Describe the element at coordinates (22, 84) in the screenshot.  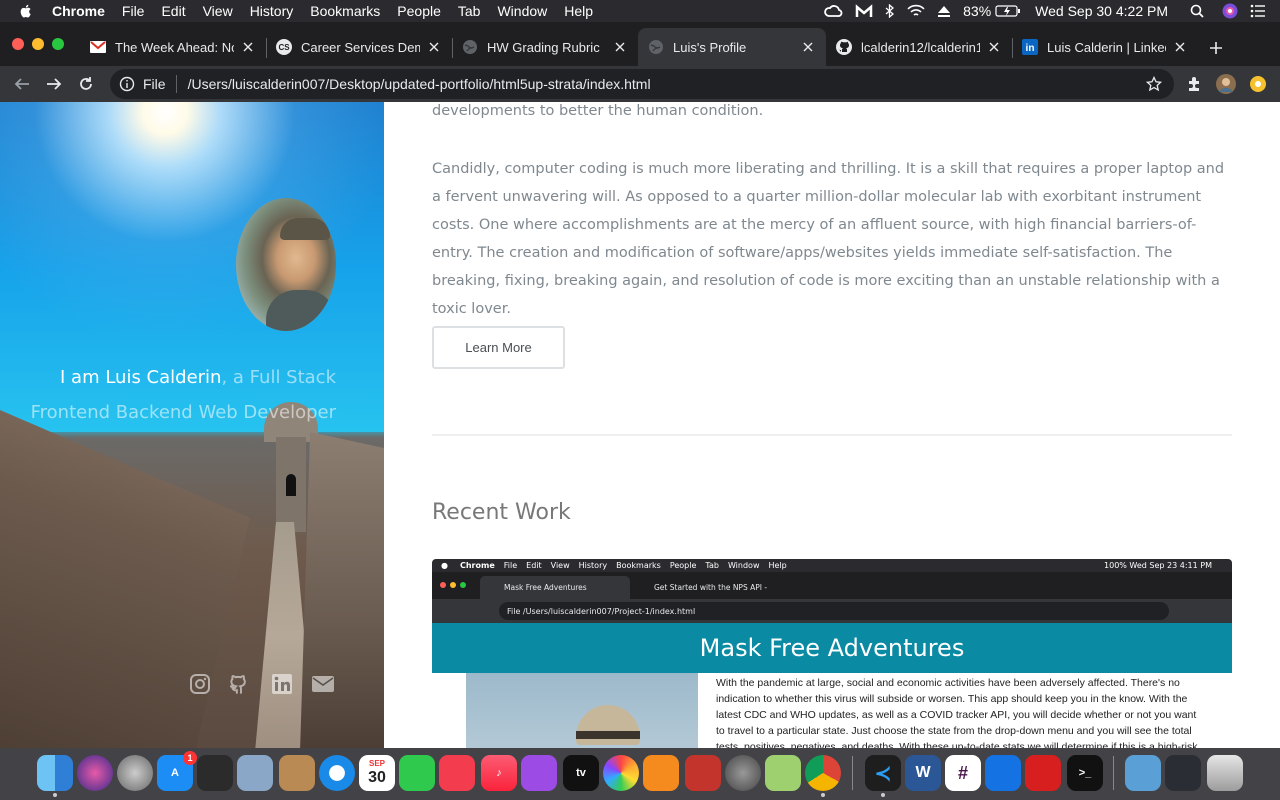
I see `back-button` at that location.